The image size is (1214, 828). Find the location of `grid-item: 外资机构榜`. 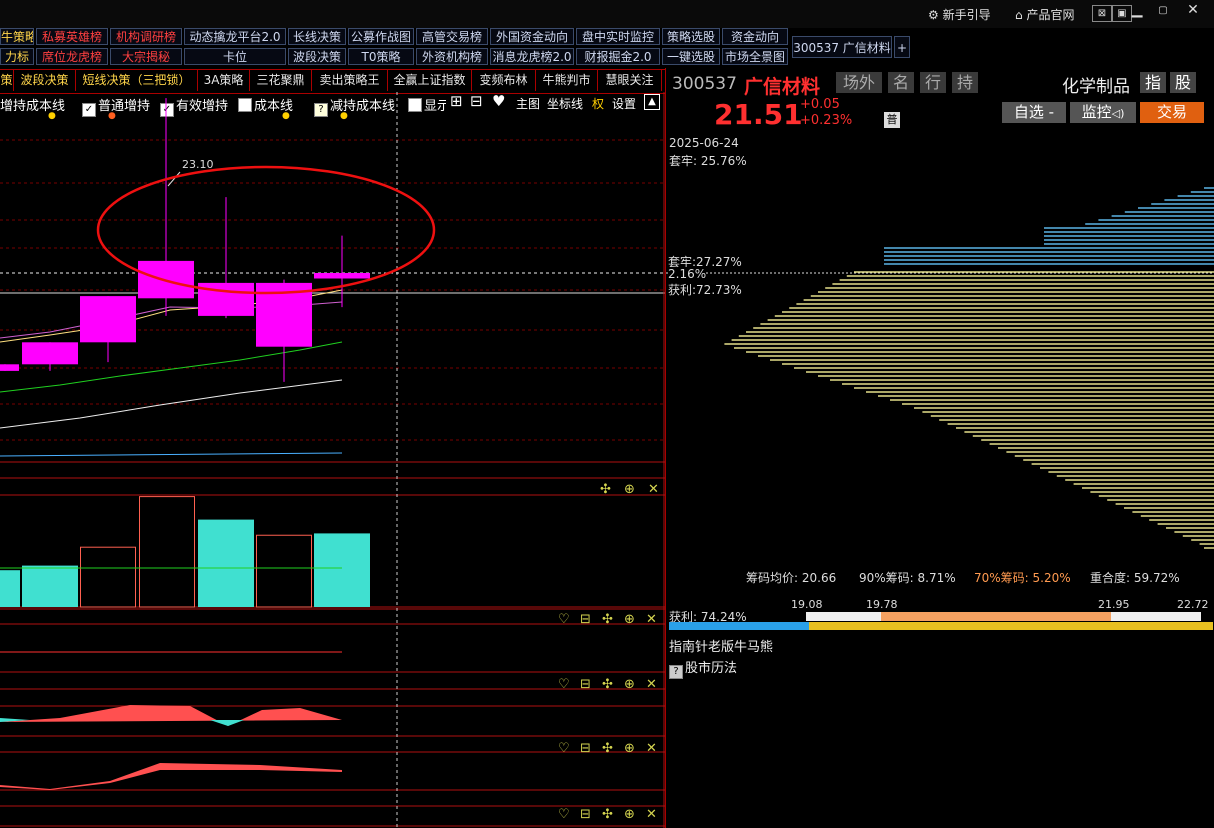

grid-item: 外资机构榜 is located at coordinates (452, 56).